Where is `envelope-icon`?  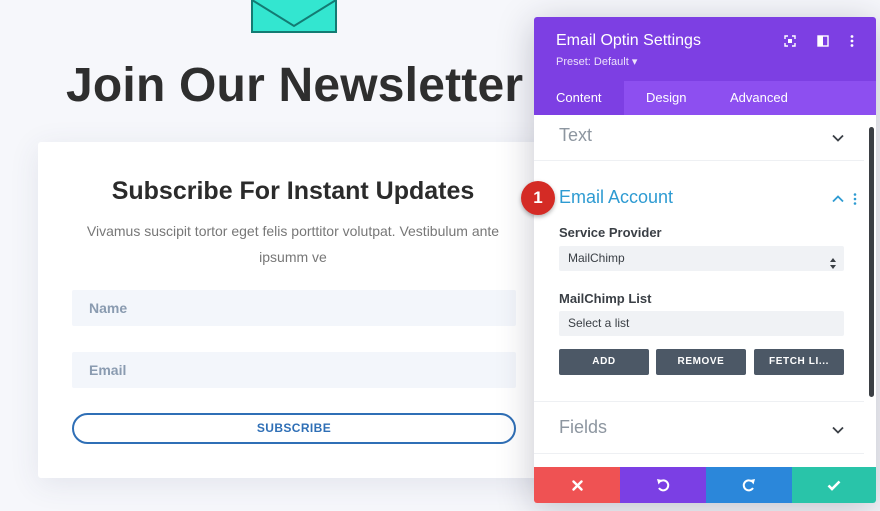 envelope-icon is located at coordinates (294, 17).